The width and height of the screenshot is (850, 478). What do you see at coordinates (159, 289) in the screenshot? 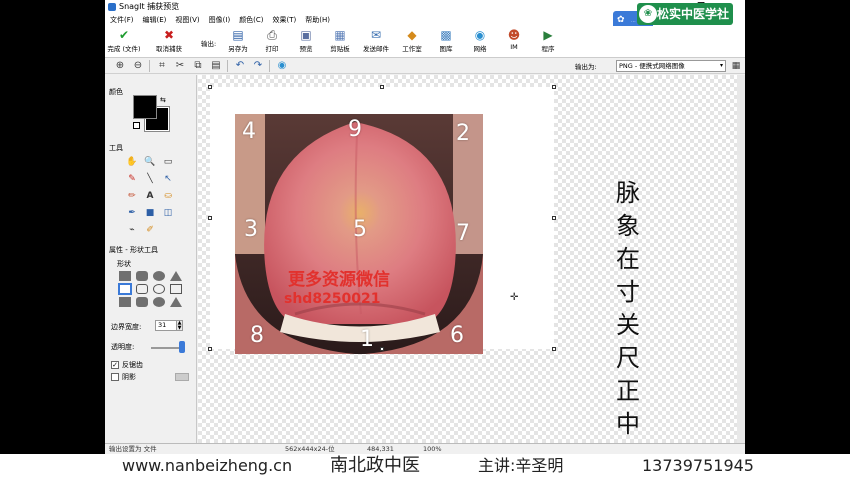
I see `shape-ellipse-outline` at bounding box center [159, 289].